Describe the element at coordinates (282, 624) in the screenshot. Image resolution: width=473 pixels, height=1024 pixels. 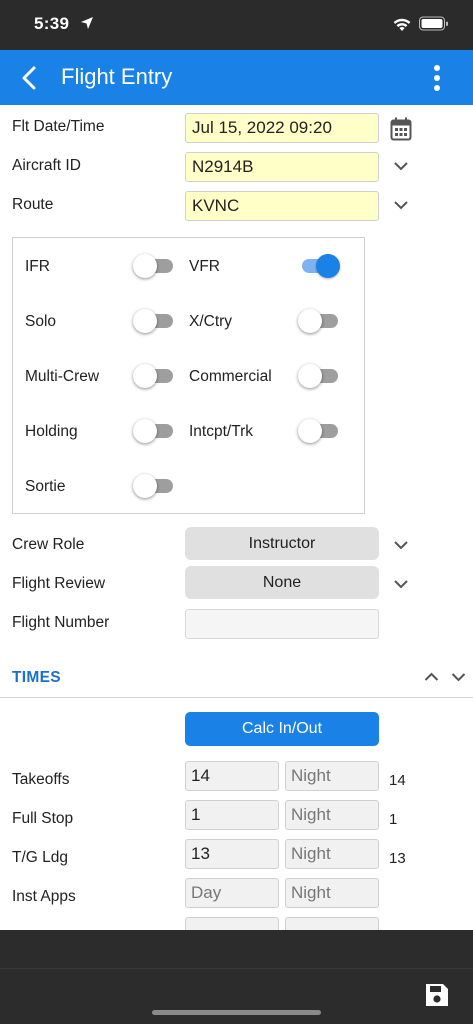
I see `flight-number-field` at that location.